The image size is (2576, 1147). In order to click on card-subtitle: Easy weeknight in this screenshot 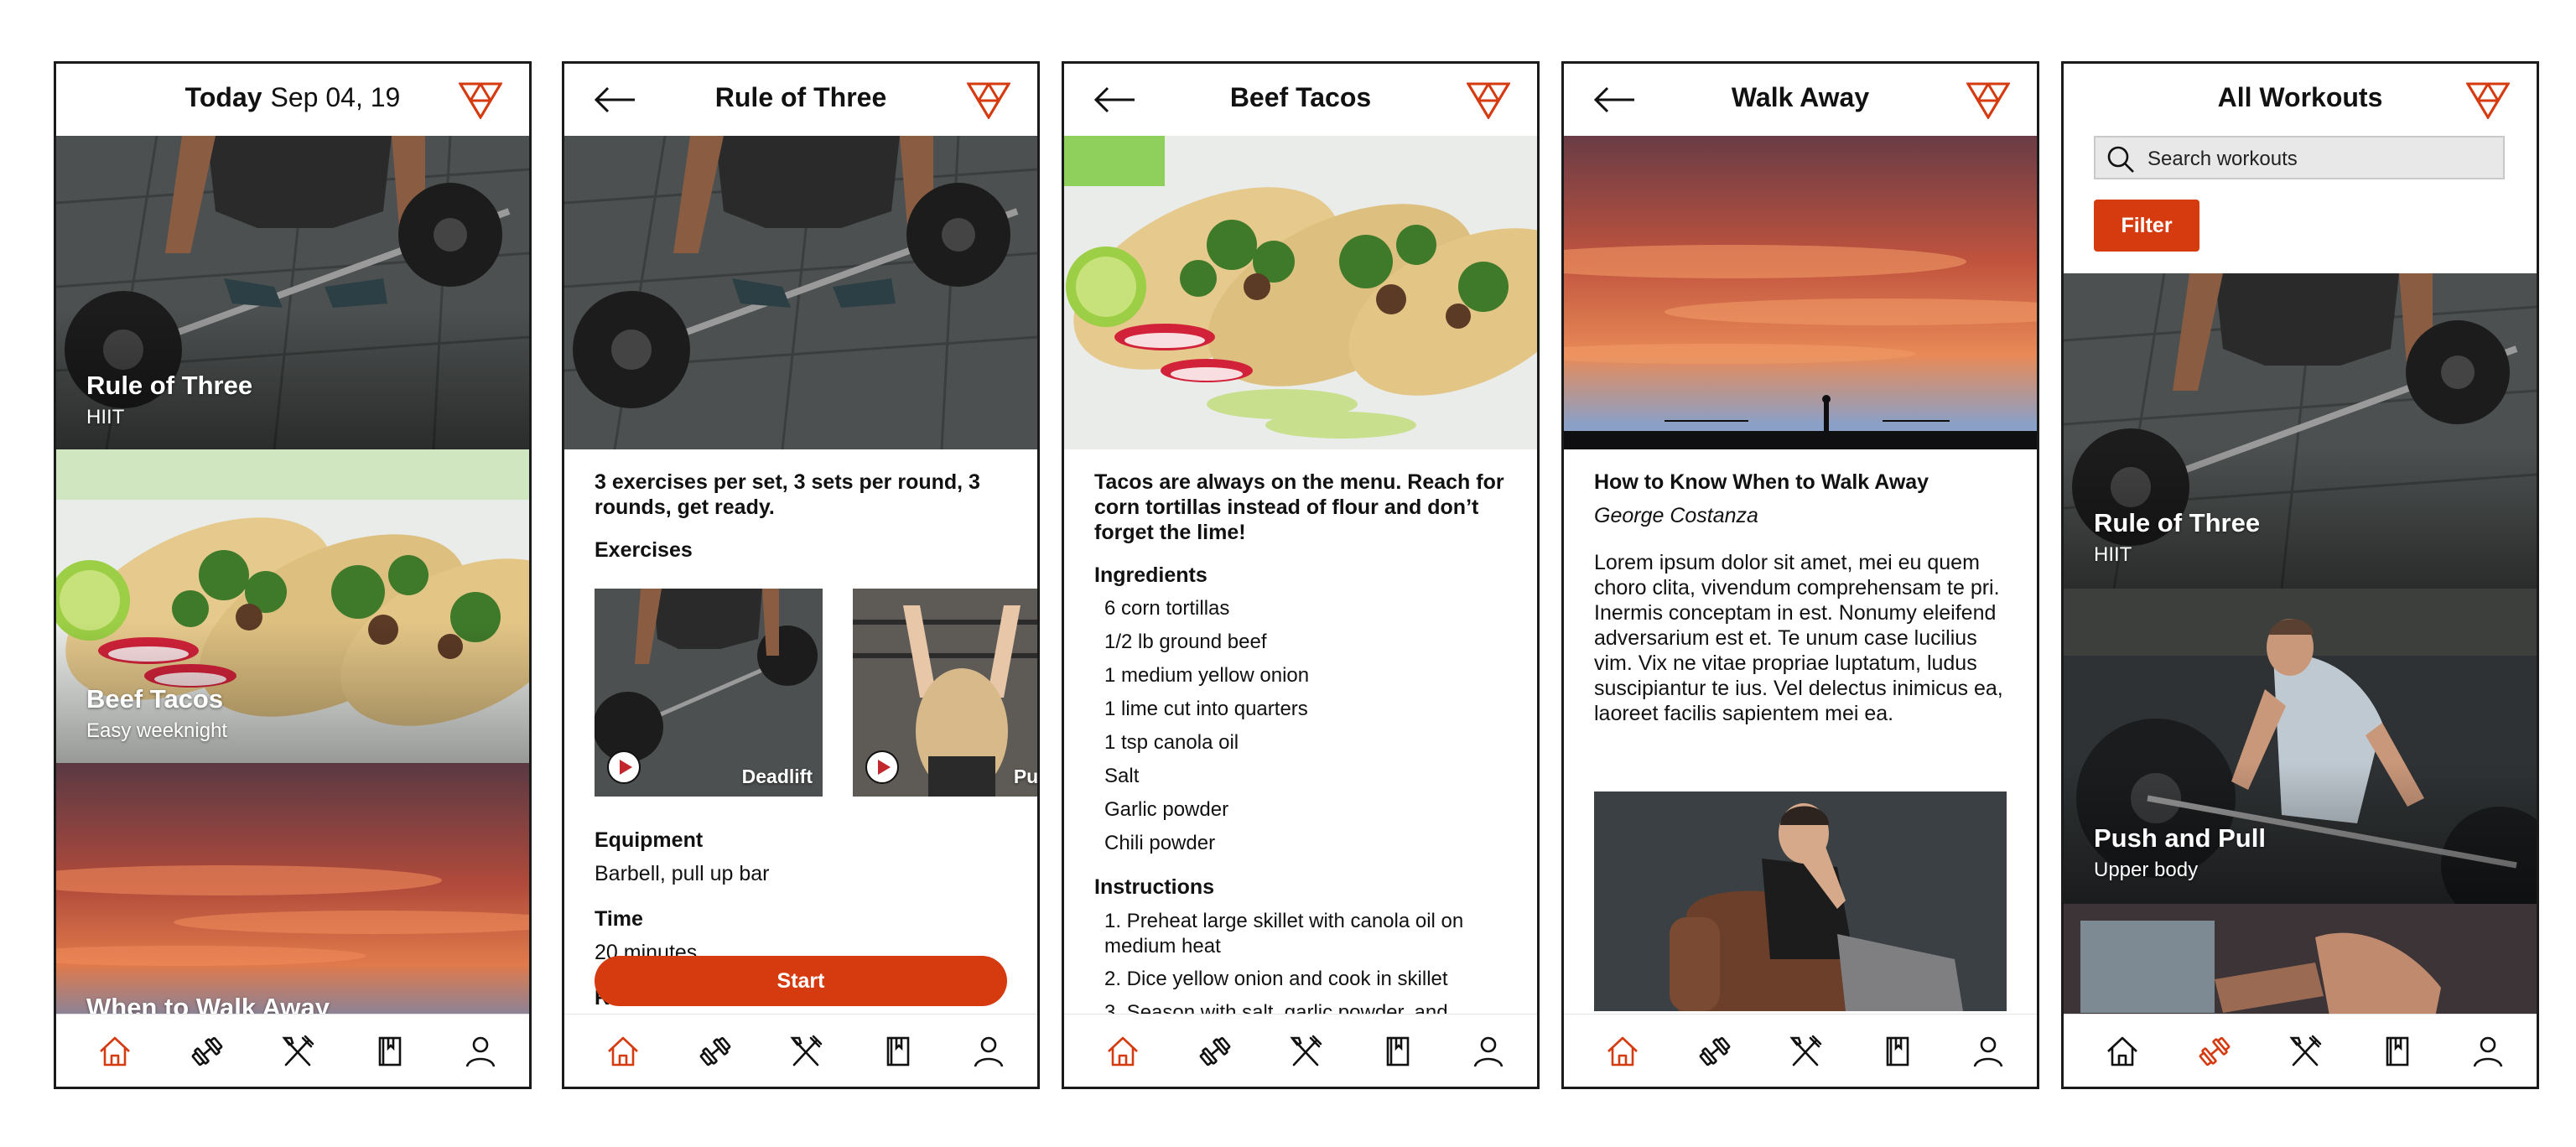, I will do `click(157, 730)`.